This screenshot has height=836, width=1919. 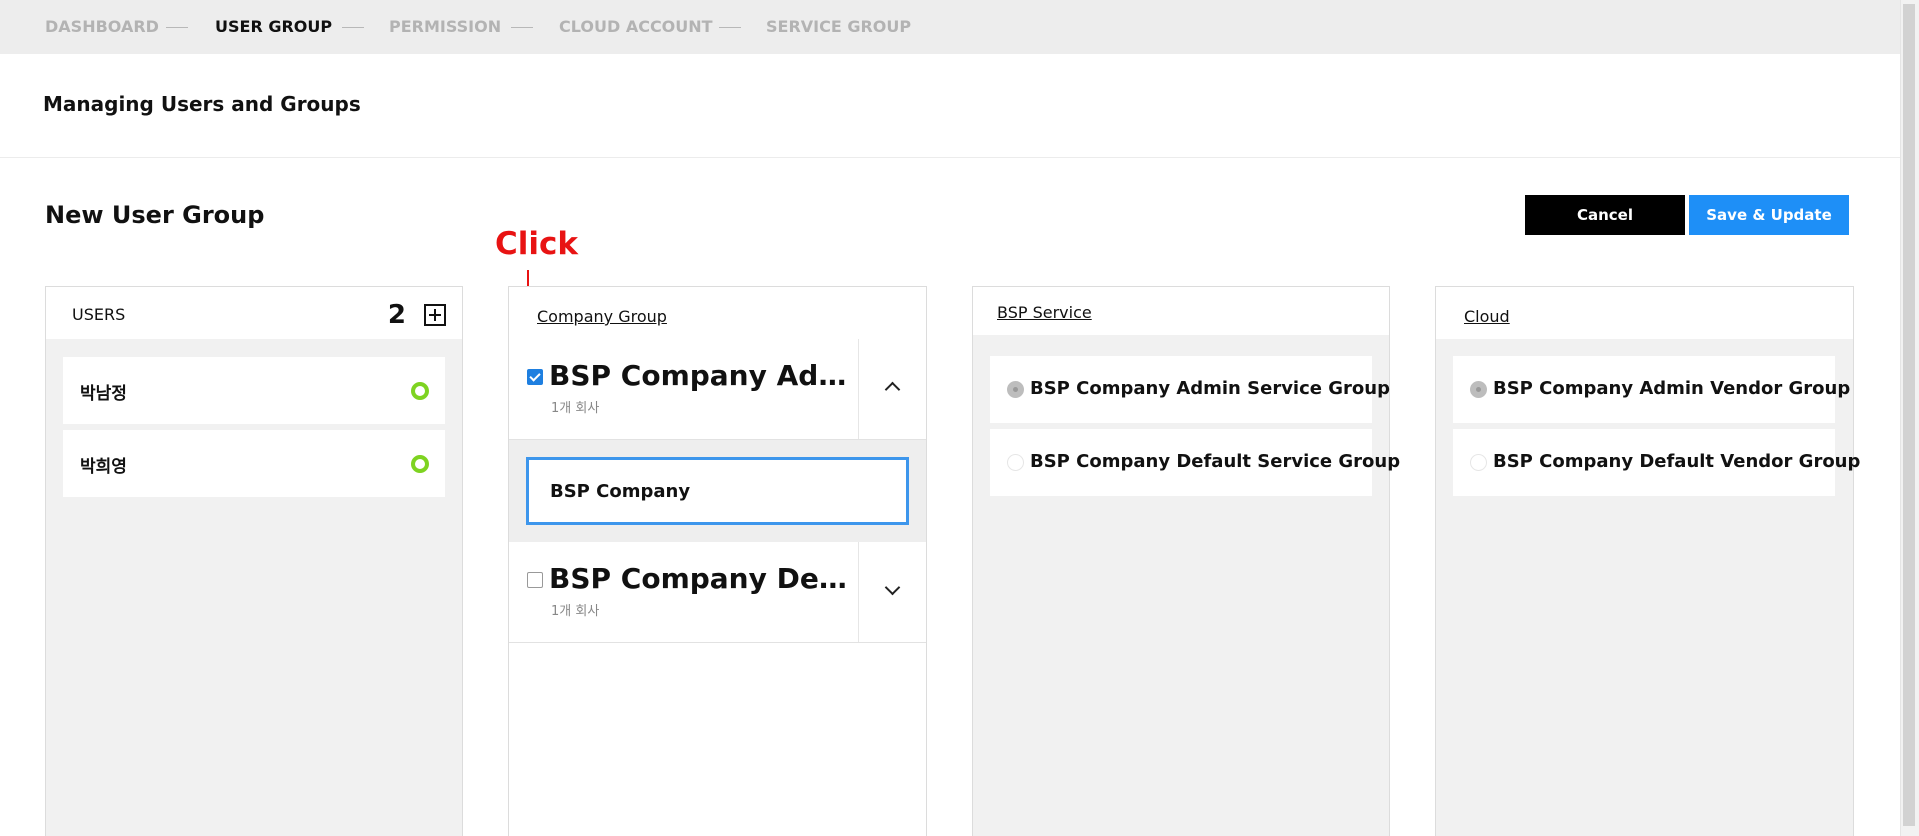 What do you see at coordinates (892, 389) in the screenshot?
I see `chevron-up-icon` at bounding box center [892, 389].